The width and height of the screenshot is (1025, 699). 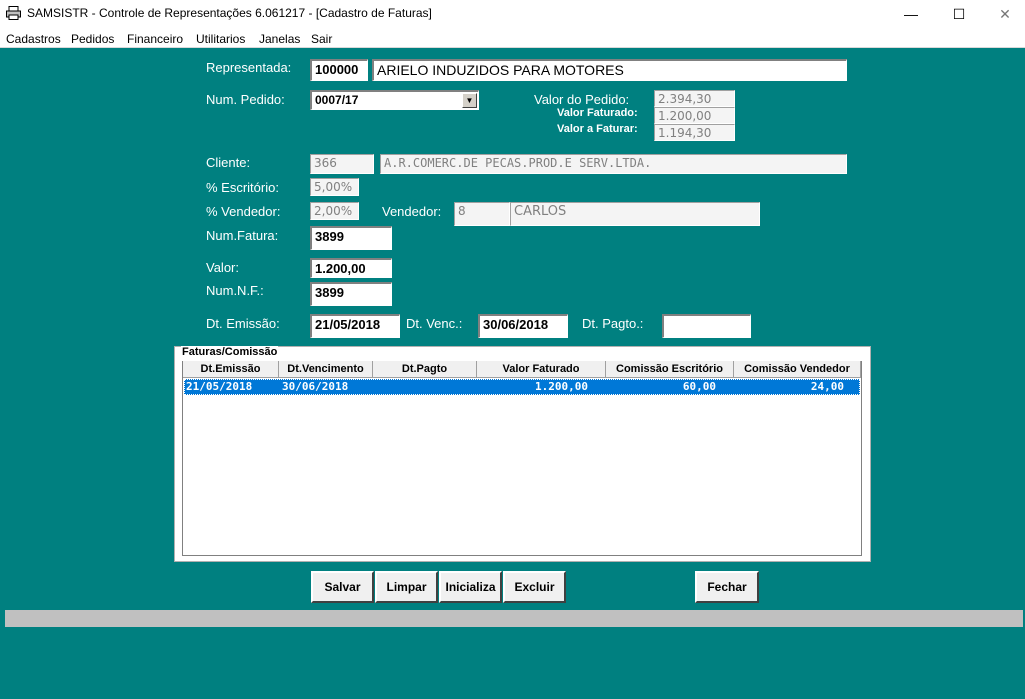 I want to click on cliente-label: Cliente:, so click(x=228, y=162).